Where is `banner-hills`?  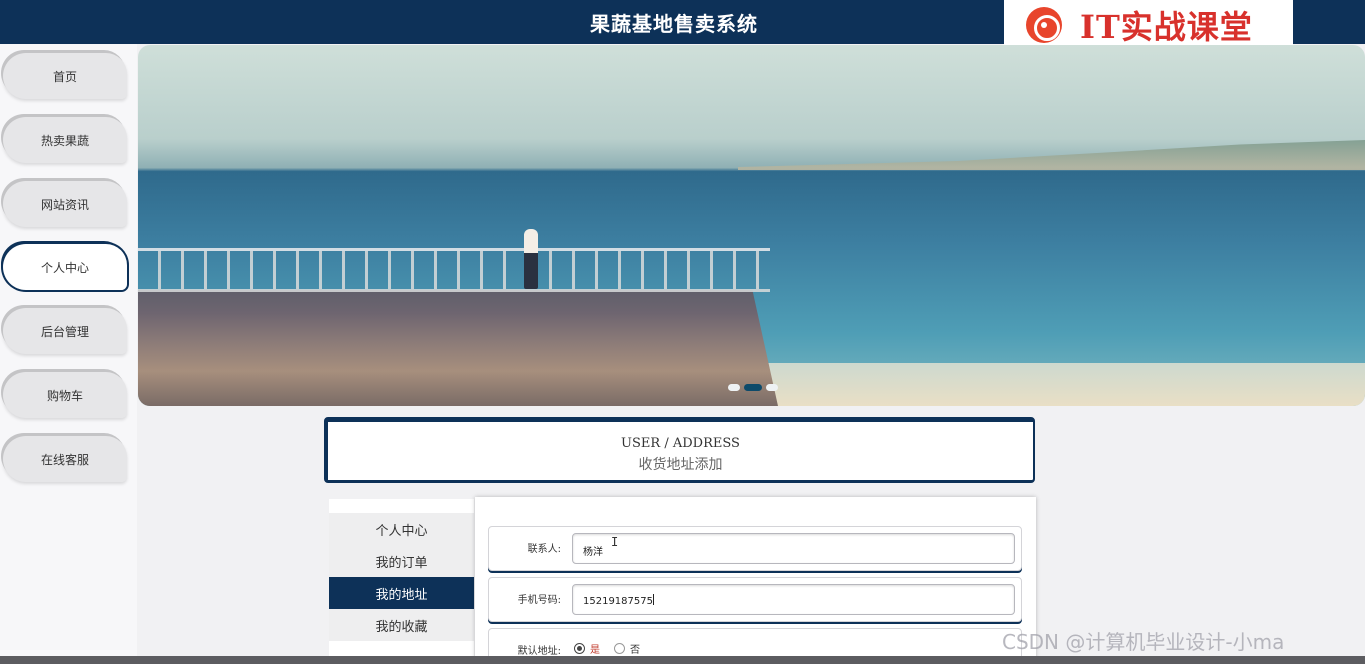 banner-hills is located at coordinates (1051, 155).